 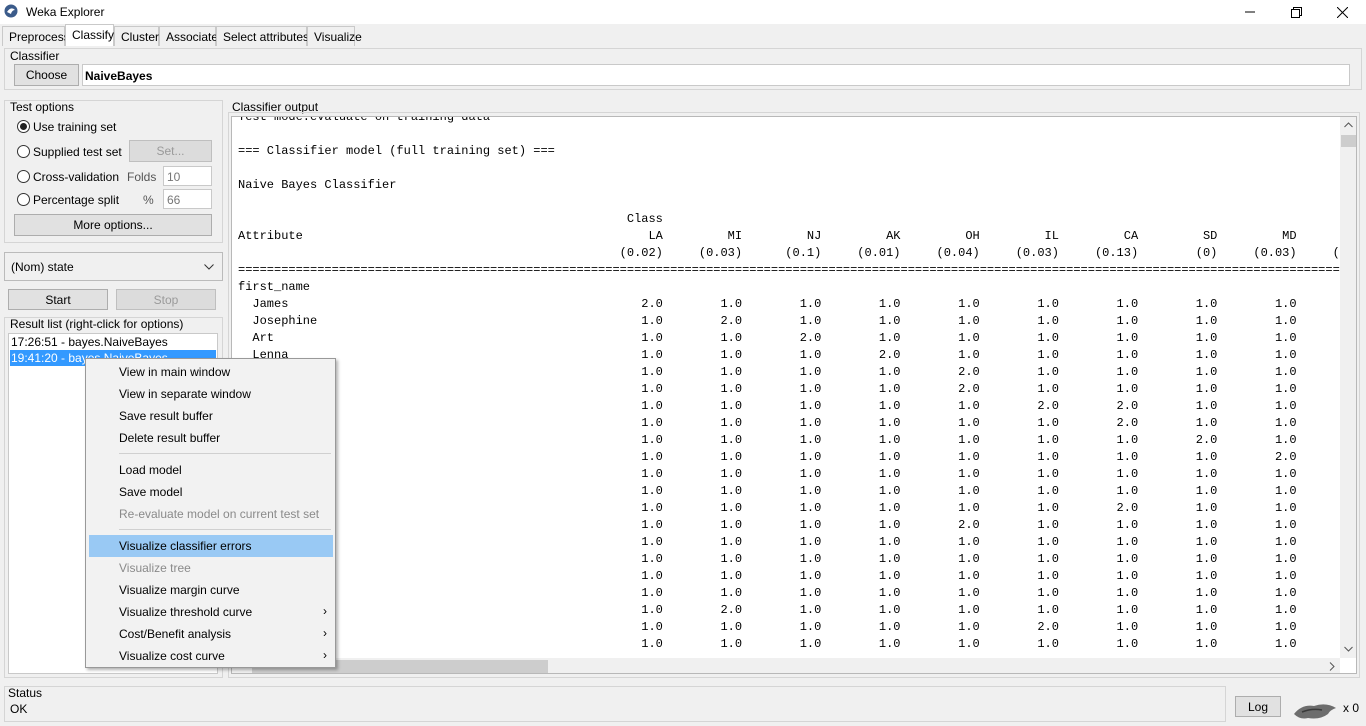 I want to click on close-icon, so click(x=1342, y=12).